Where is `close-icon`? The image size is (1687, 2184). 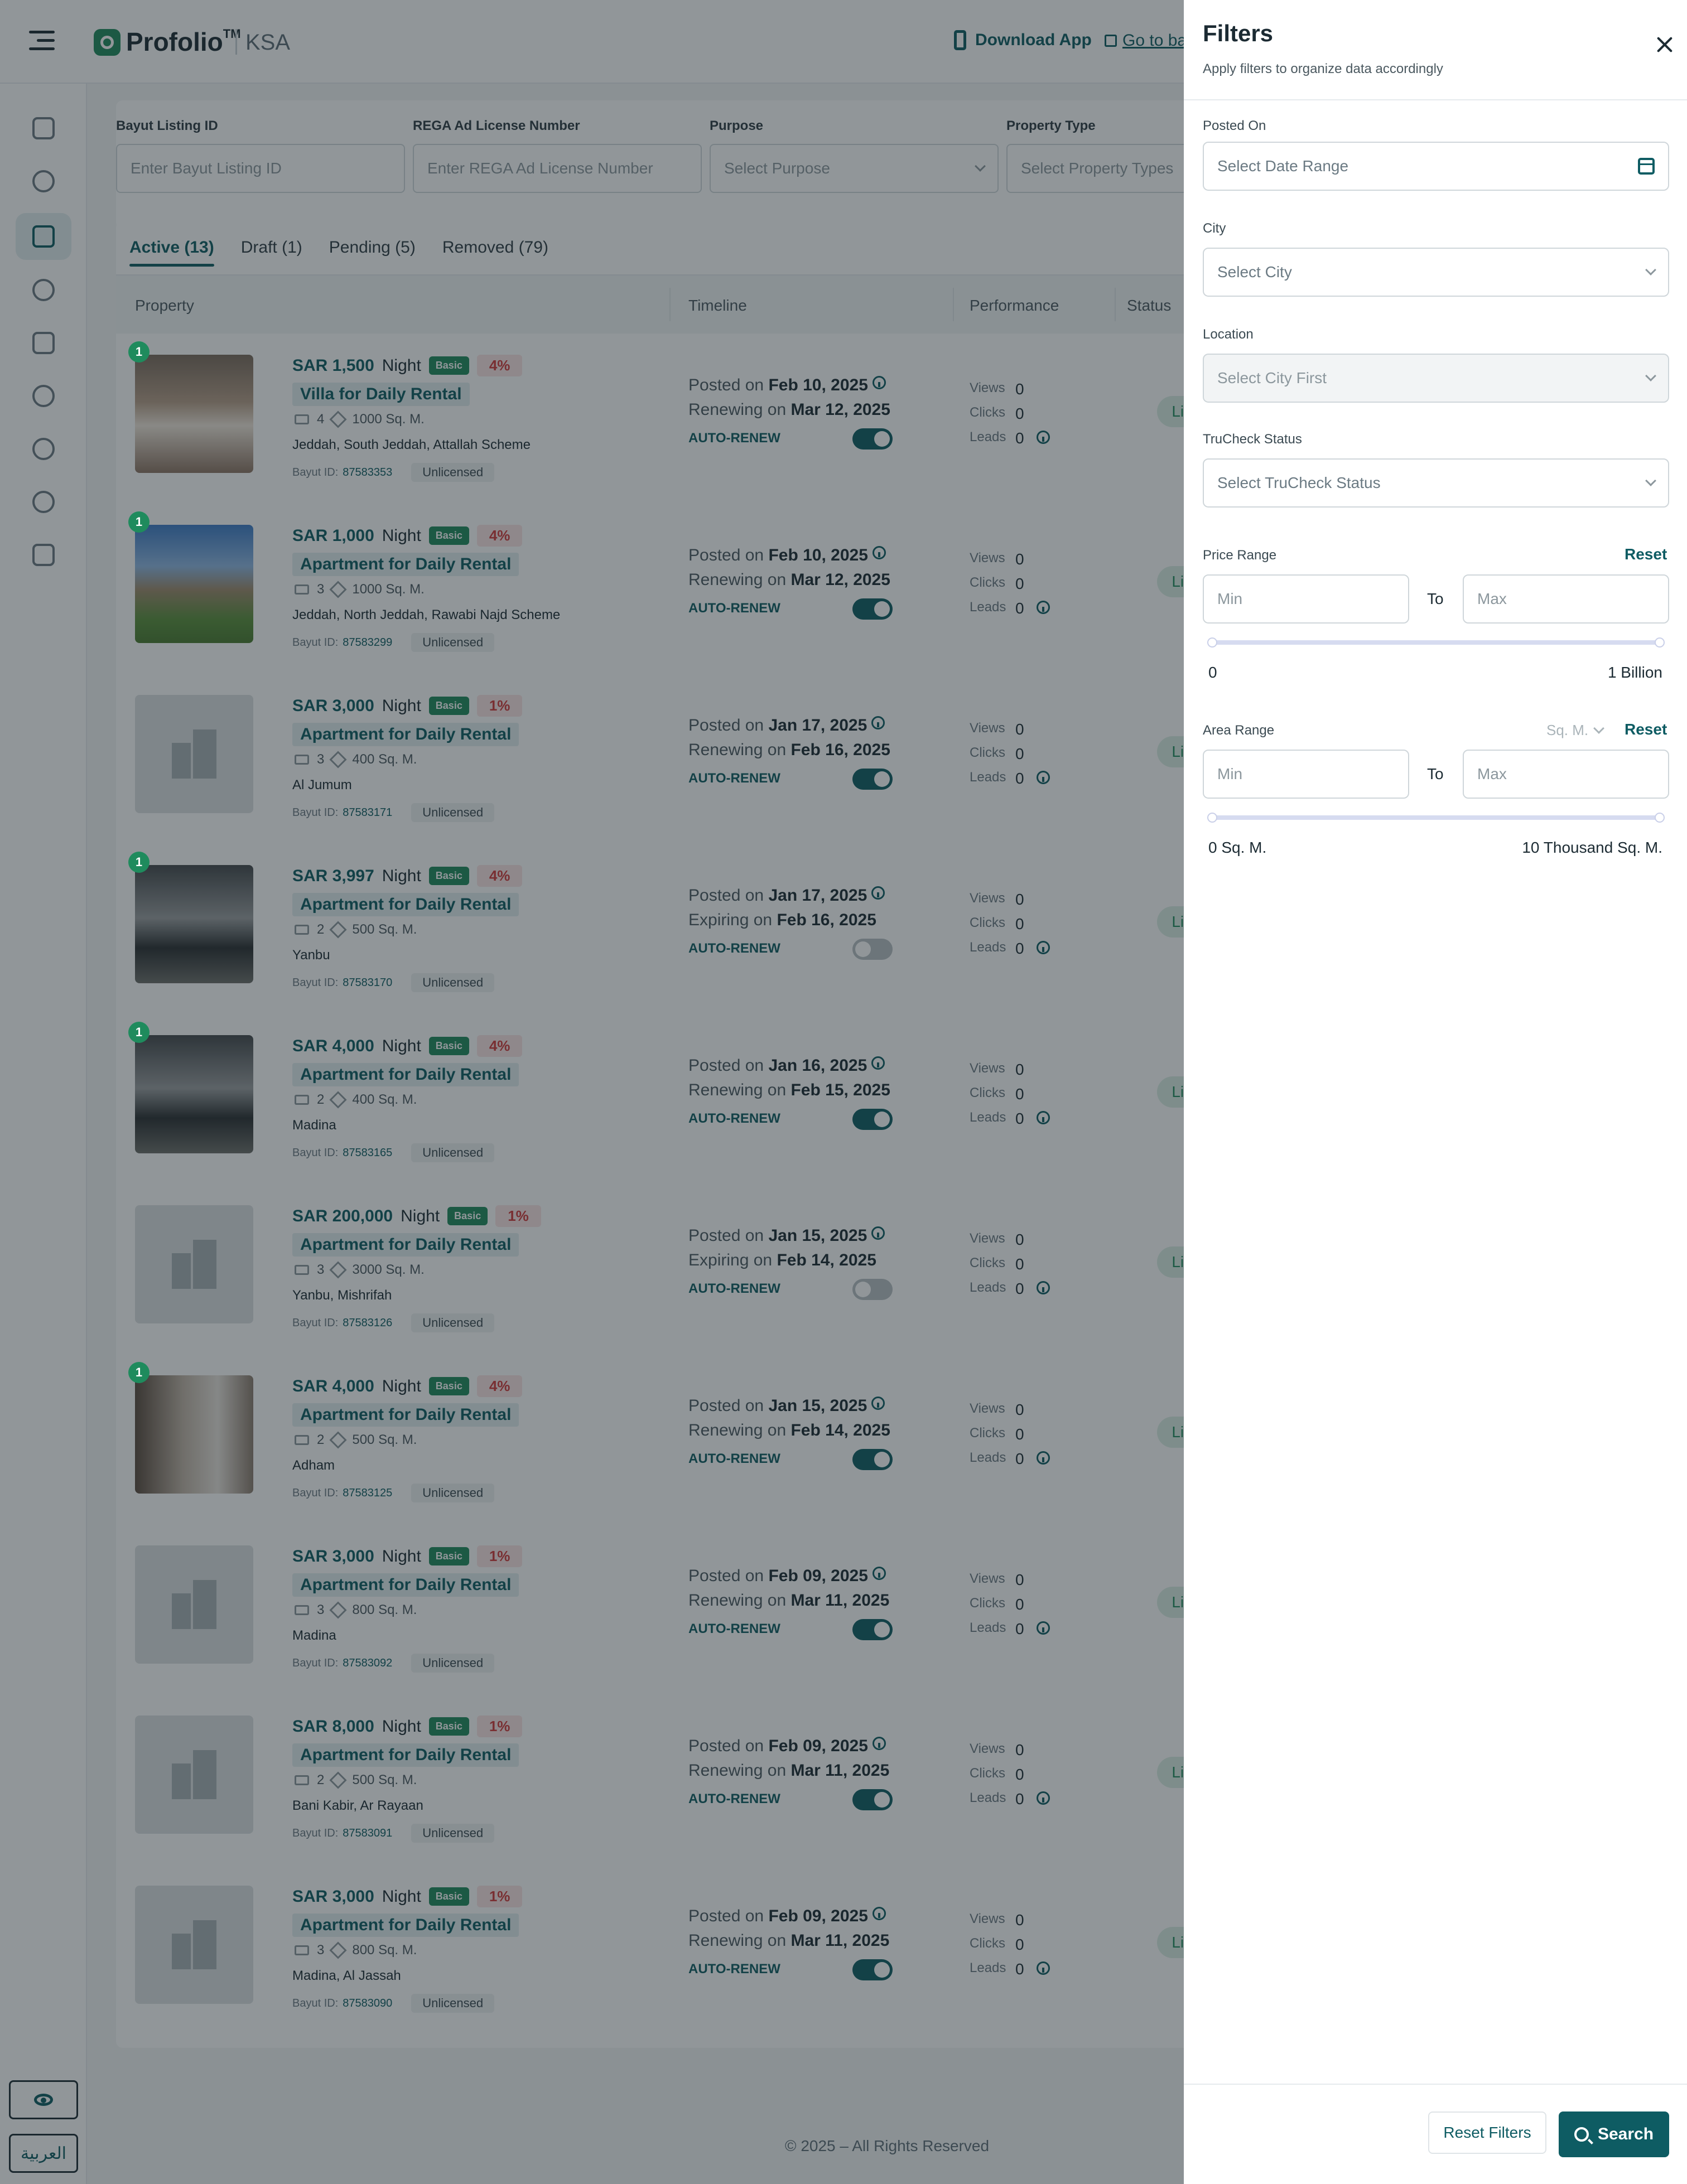 close-icon is located at coordinates (1665, 44).